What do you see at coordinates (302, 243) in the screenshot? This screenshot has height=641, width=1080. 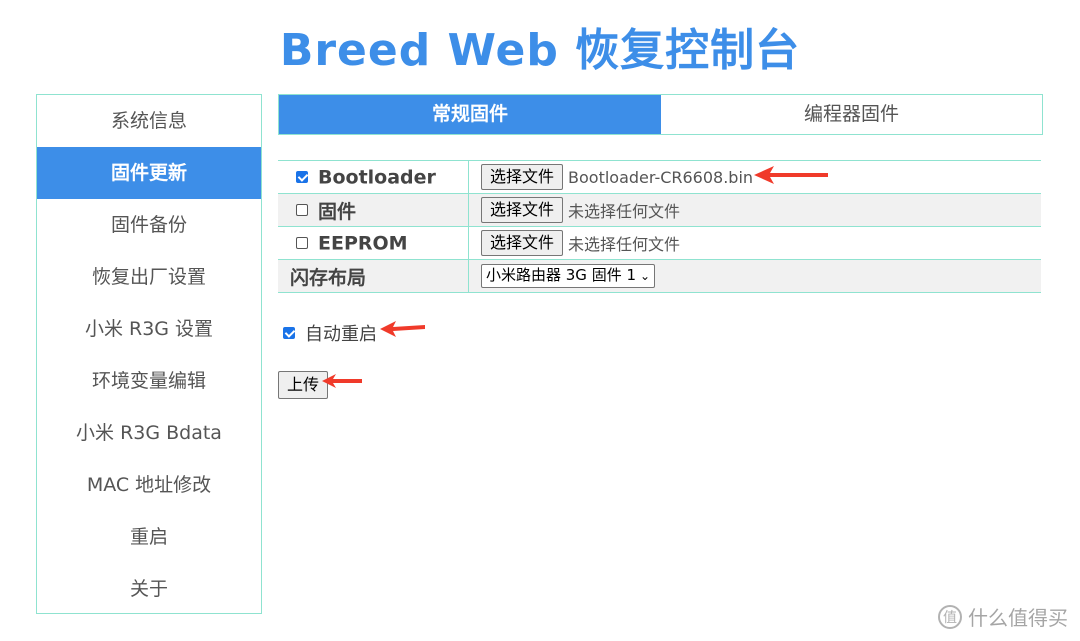 I see `eeprom-checkbox` at bounding box center [302, 243].